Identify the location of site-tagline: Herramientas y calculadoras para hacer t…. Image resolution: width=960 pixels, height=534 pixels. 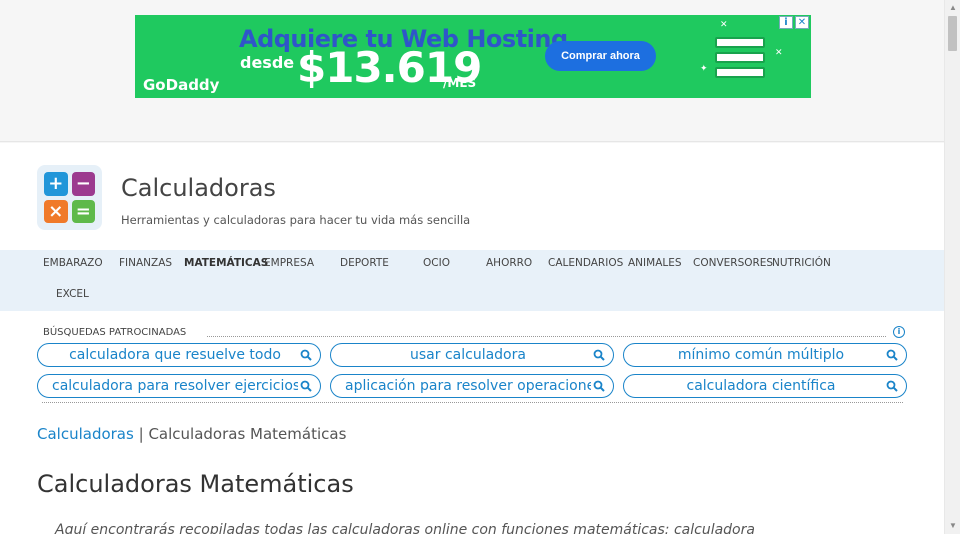
(296, 220).